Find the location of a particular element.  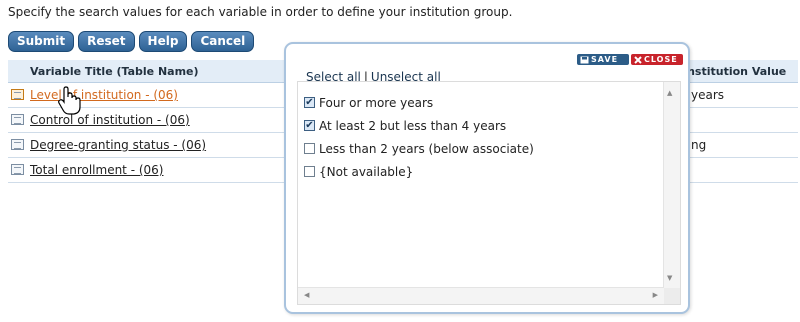

submit-button: Submit is located at coordinates (41, 41).